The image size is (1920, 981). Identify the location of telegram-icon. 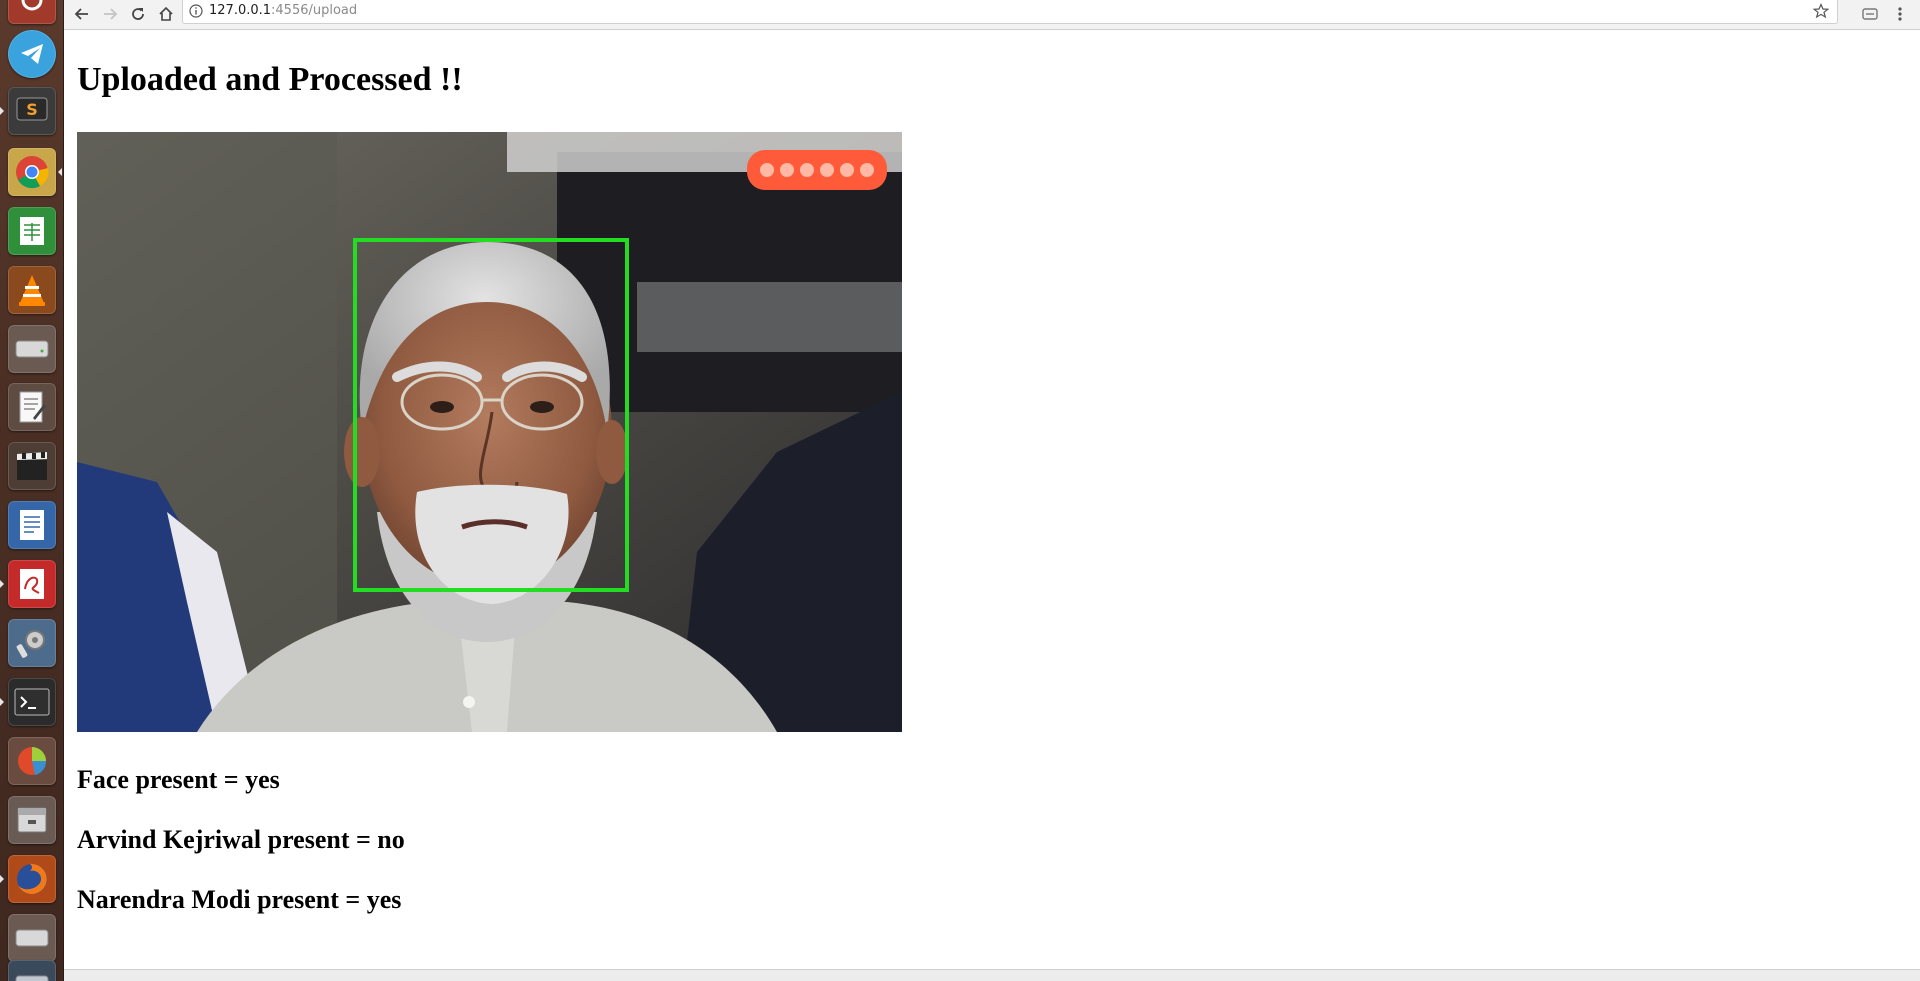
(32, 54).